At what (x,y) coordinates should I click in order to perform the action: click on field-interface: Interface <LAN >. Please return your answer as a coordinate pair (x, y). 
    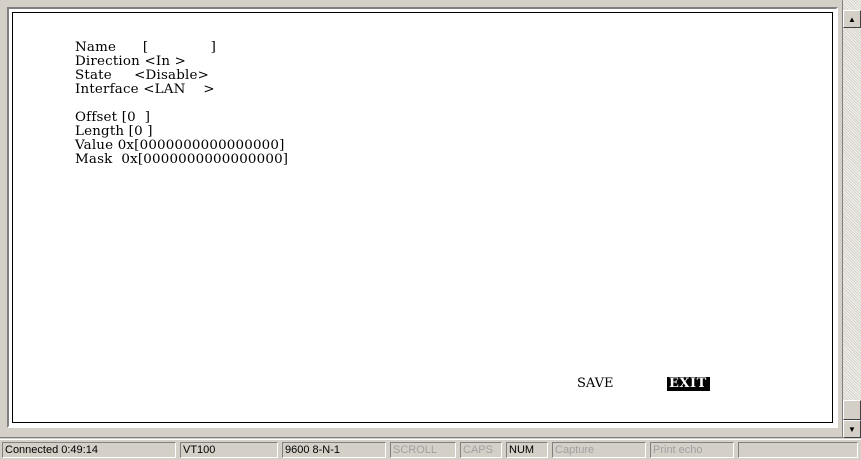
    Looking at the image, I should click on (145, 90).